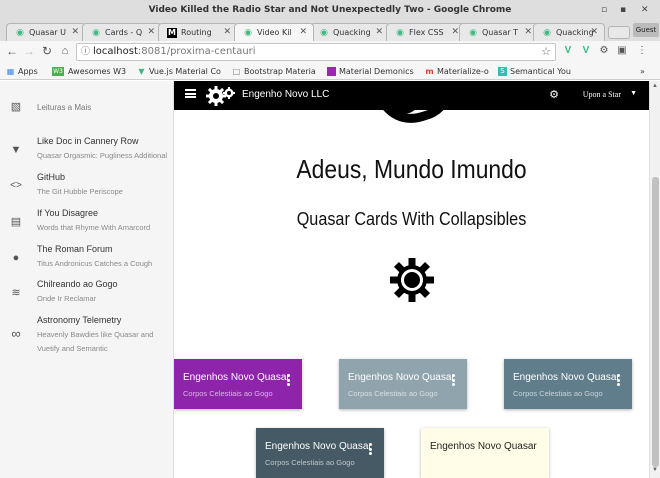 The height and width of the screenshot is (478, 660). Describe the element at coordinates (12, 51) in the screenshot. I see `back-icon: ←` at that location.